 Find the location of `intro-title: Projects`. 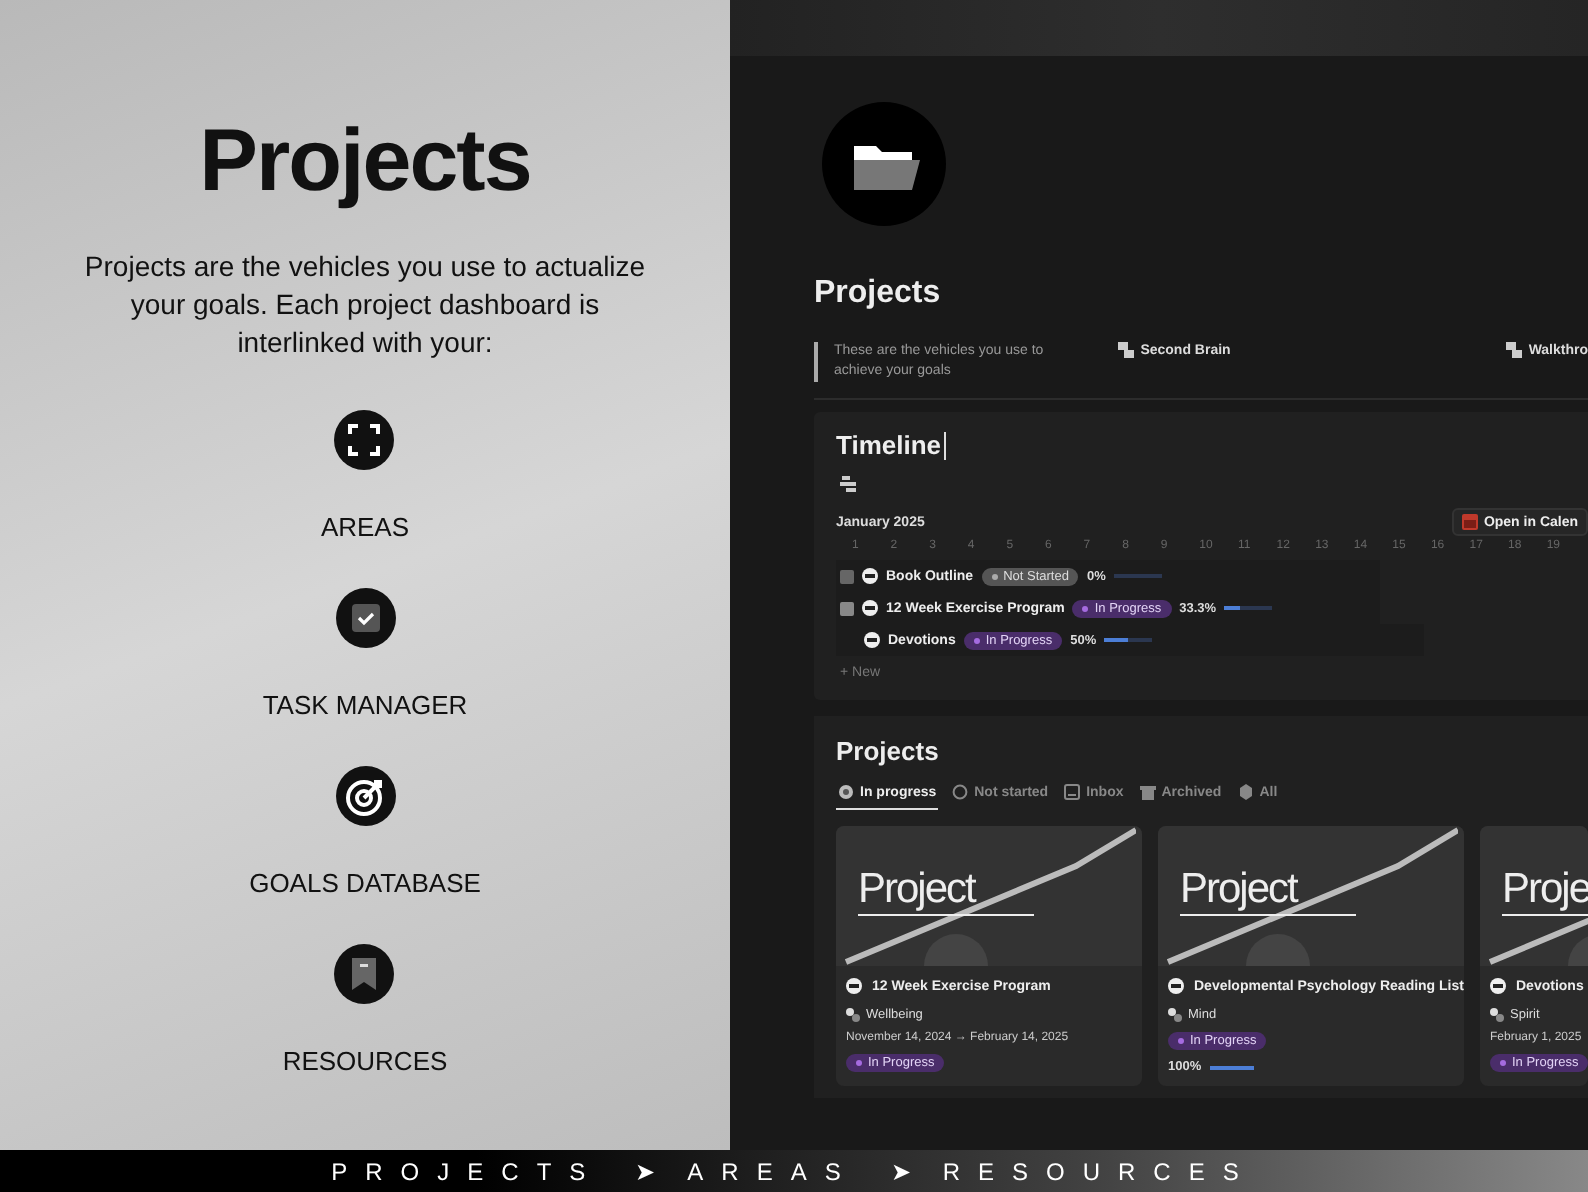

intro-title: Projects is located at coordinates (365, 162).